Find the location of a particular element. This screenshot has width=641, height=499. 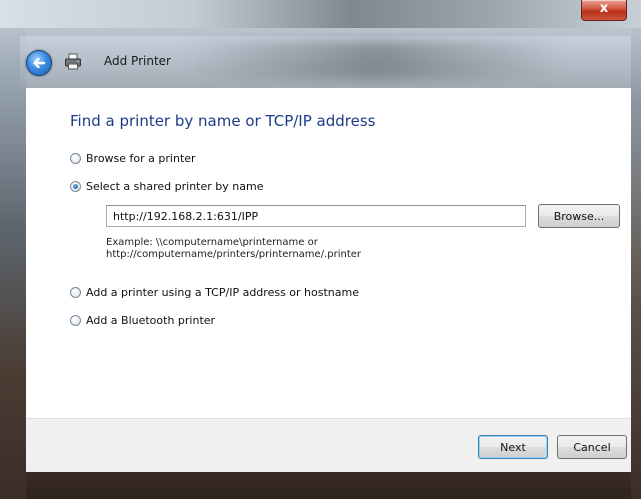

close-icon: x is located at coordinates (604, 8).